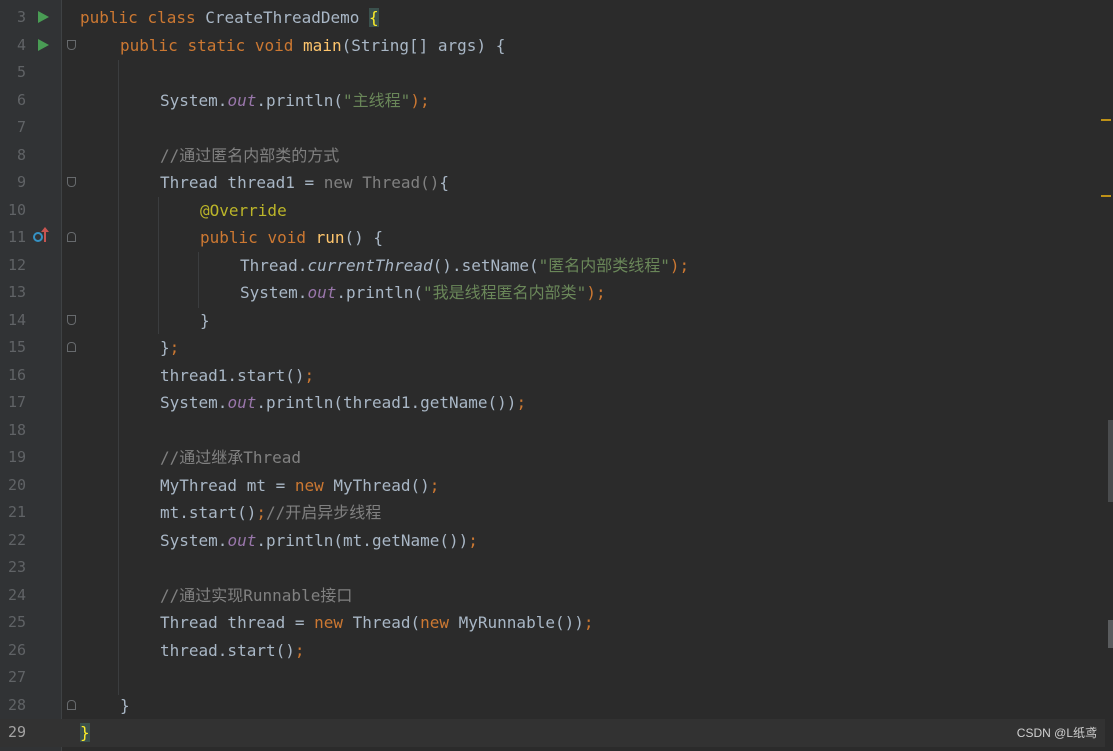 The image size is (1113, 751). Describe the element at coordinates (552, 211) in the screenshot. I see `code-line-10: 10 @Override` at that location.